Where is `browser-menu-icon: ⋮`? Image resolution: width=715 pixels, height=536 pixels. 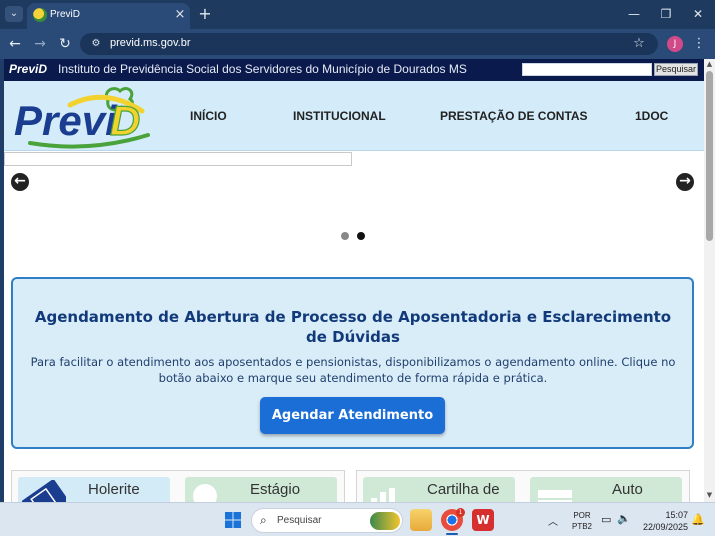
browser-menu-icon: ⋮ is located at coordinates (699, 44).